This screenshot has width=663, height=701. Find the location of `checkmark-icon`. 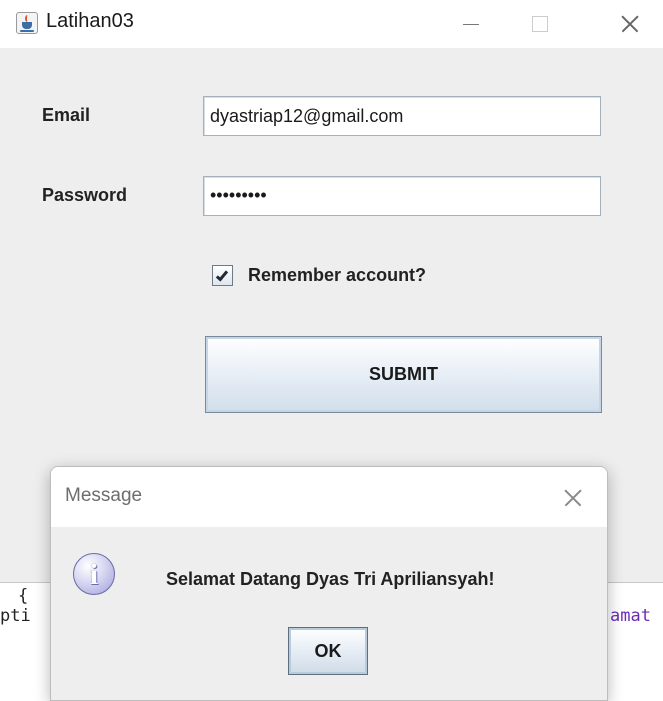

checkmark-icon is located at coordinates (222, 275).